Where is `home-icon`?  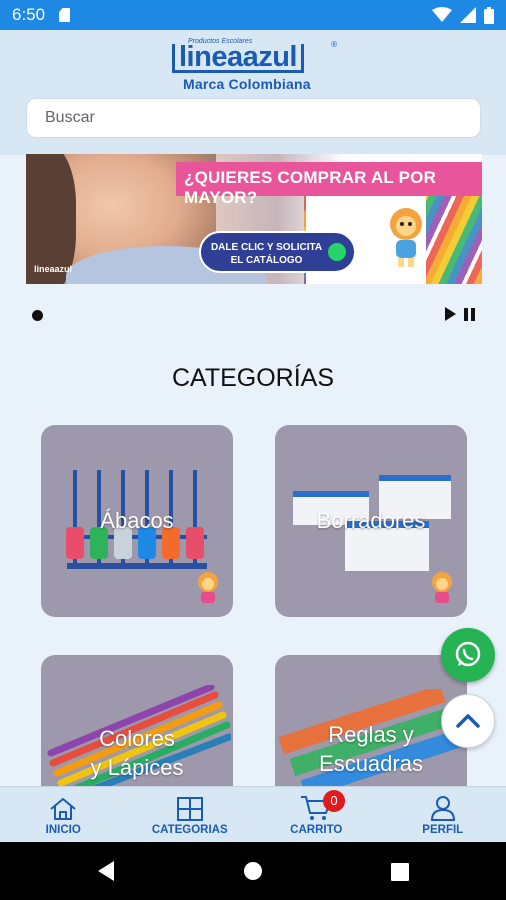
home-icon is located at coordinates (63, 809).